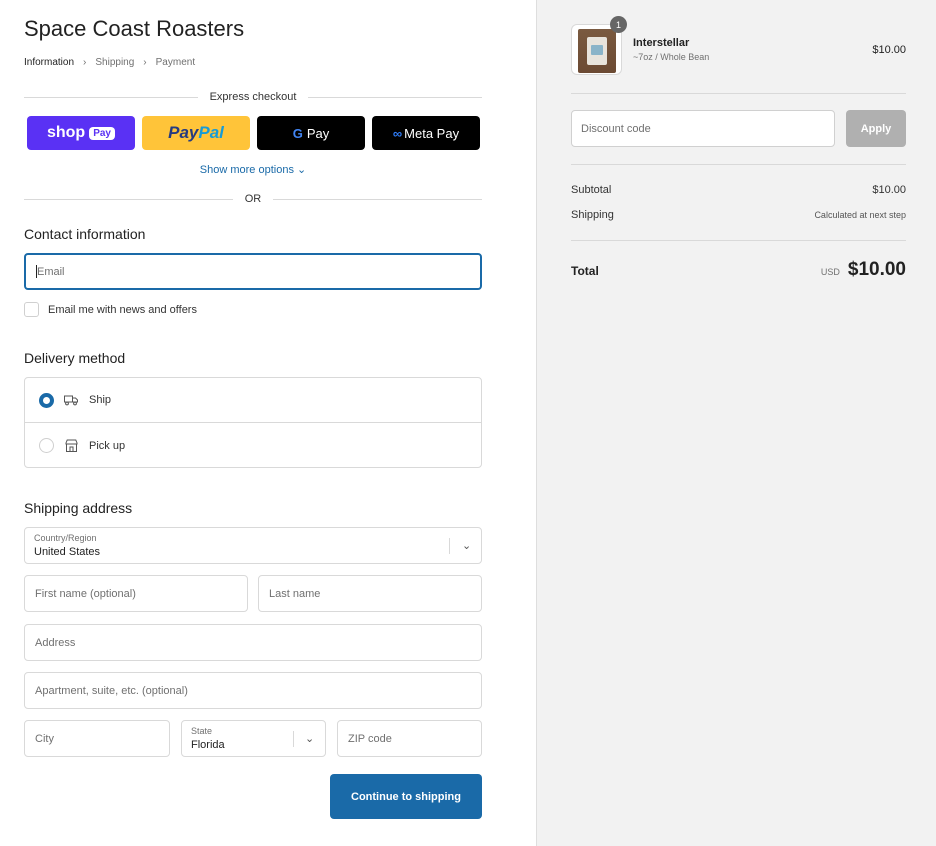 The image size is (936, 846). What do you see at coordinates (78, 508) in the screenshot?
I see `shipping-address-heading: Shipping address` at bounding box center [78, 508].